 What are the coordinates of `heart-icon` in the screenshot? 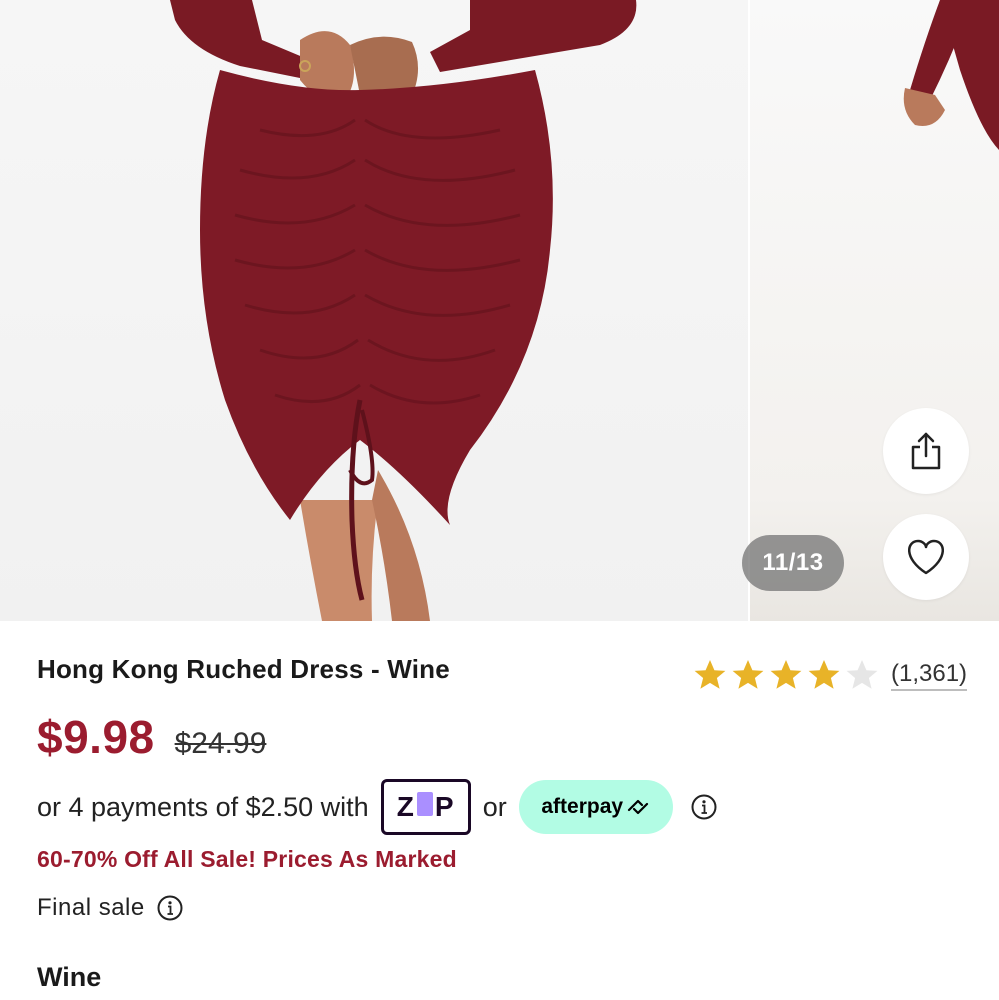 It's located at (926, 557).